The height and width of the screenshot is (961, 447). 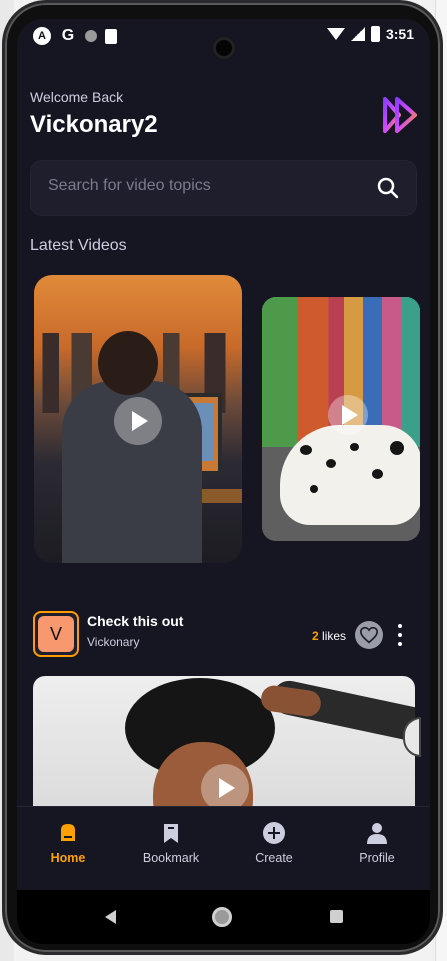 What do you see at coordinates (113, 642) in the screenshot?
I see `post-author: Vickonary` at bounding box center [113, 642].